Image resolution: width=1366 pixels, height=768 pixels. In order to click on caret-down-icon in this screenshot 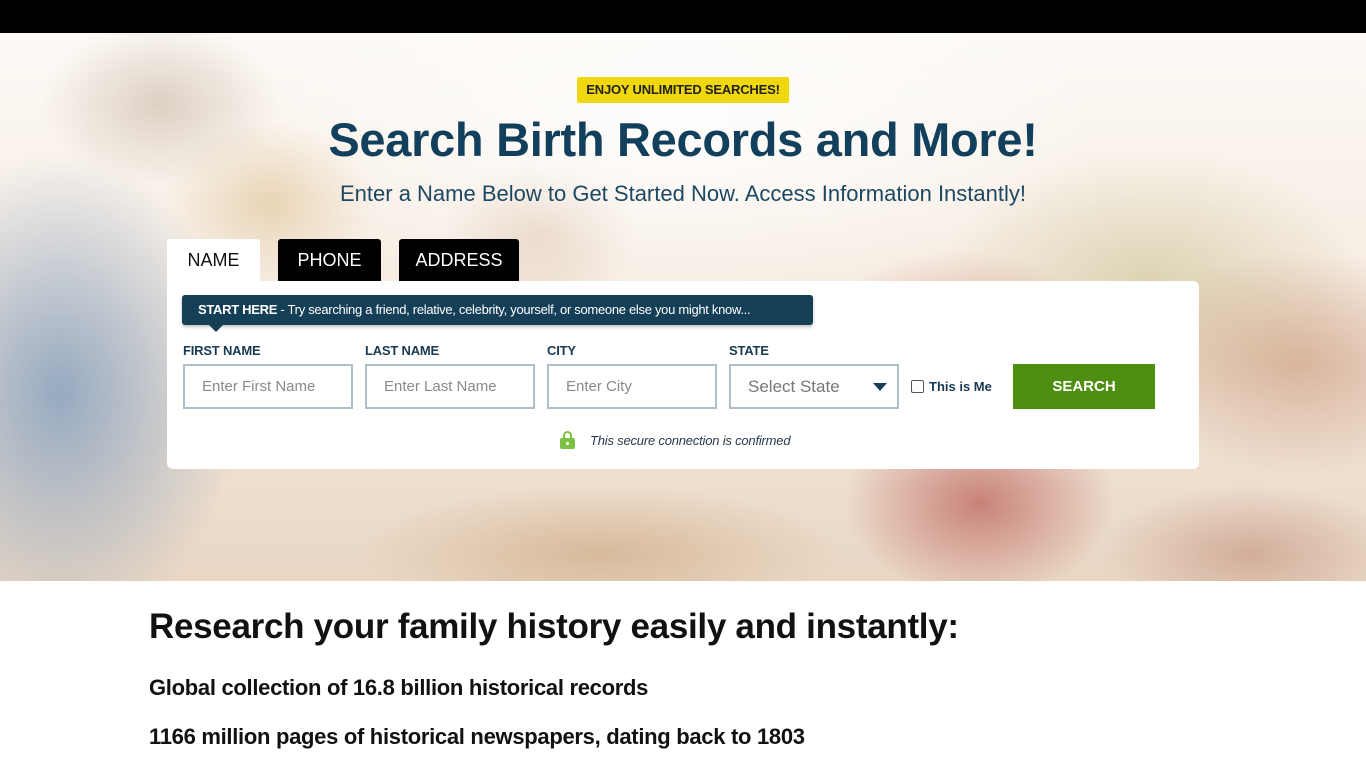, I will do `click(880, 387)`.